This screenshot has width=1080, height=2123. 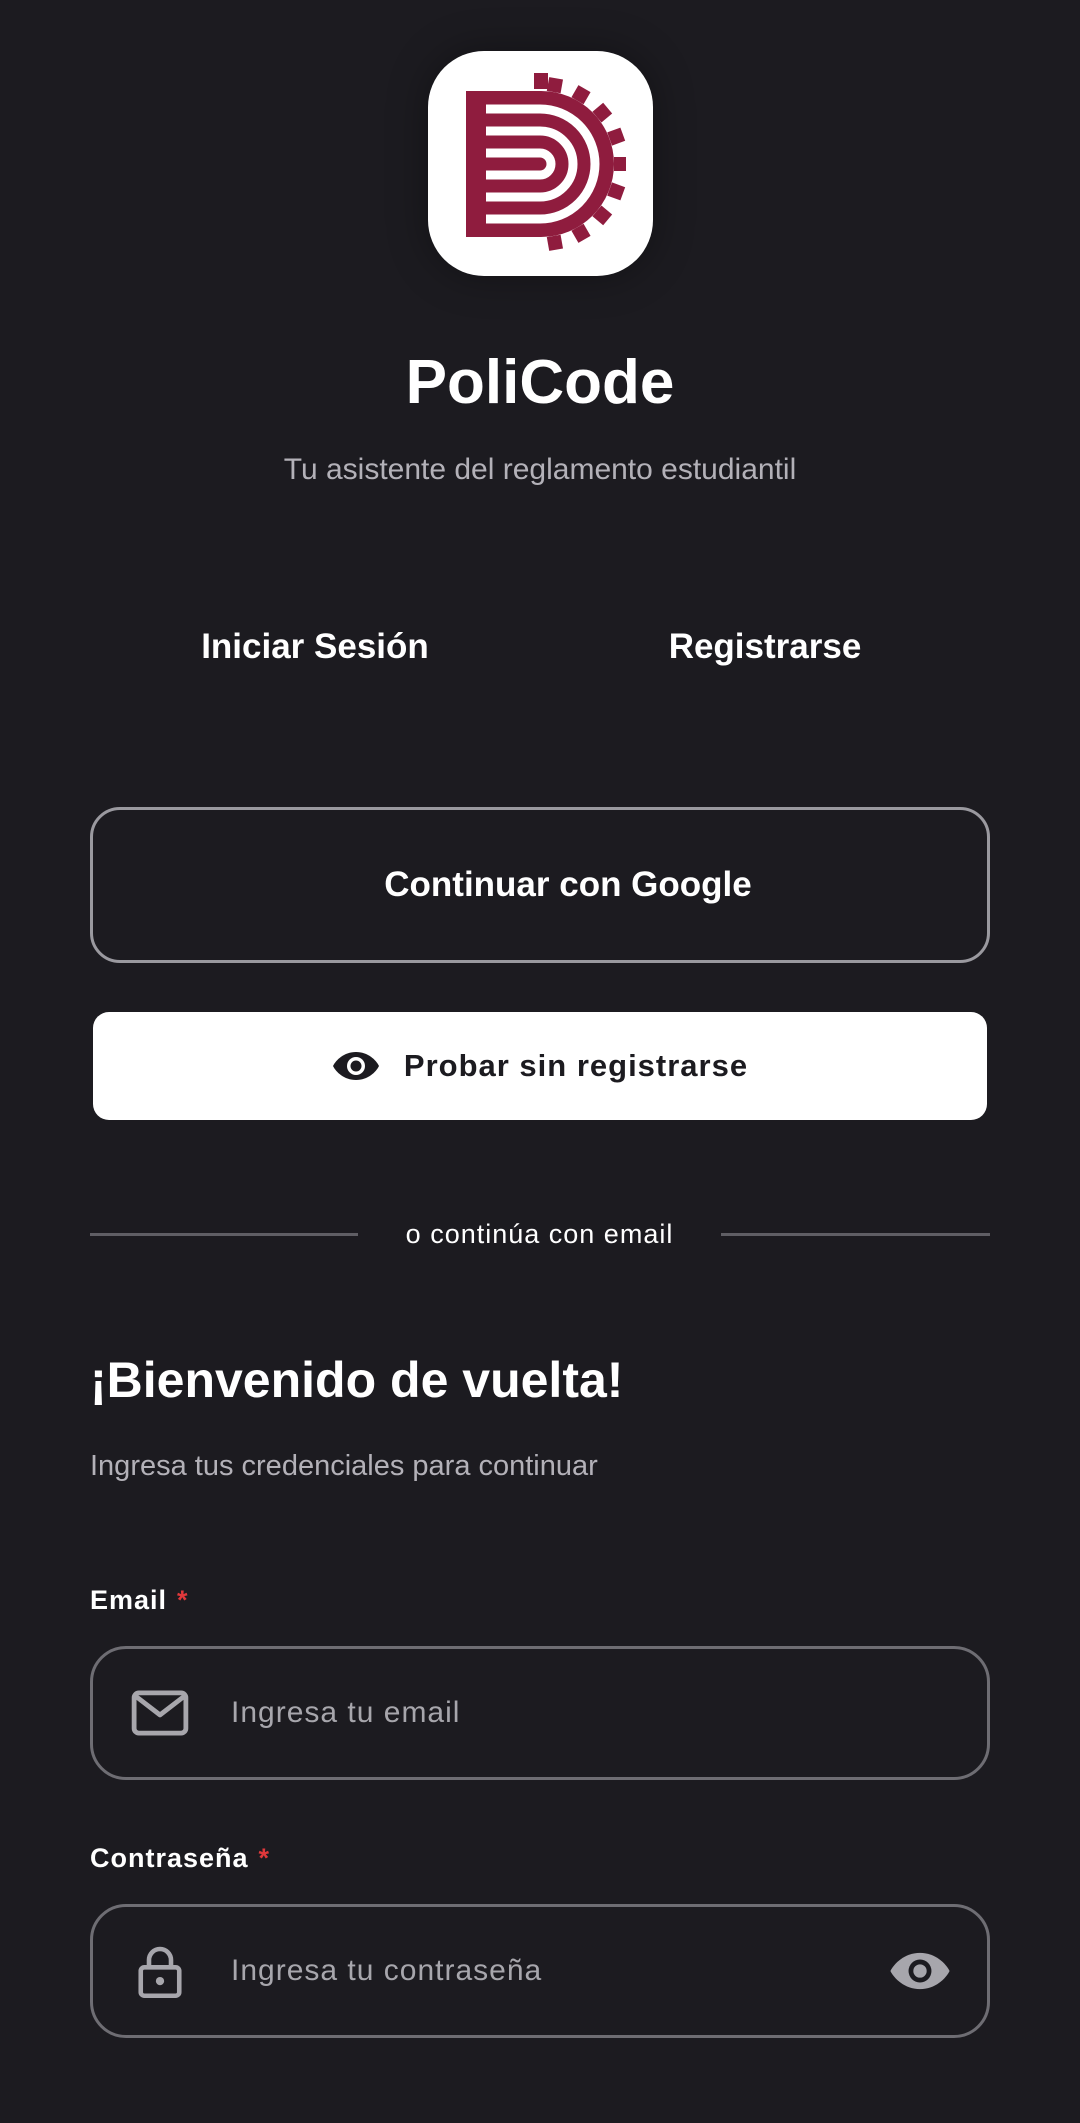 I want to click on app-title: PoliCode, so click(x=540, y=382).